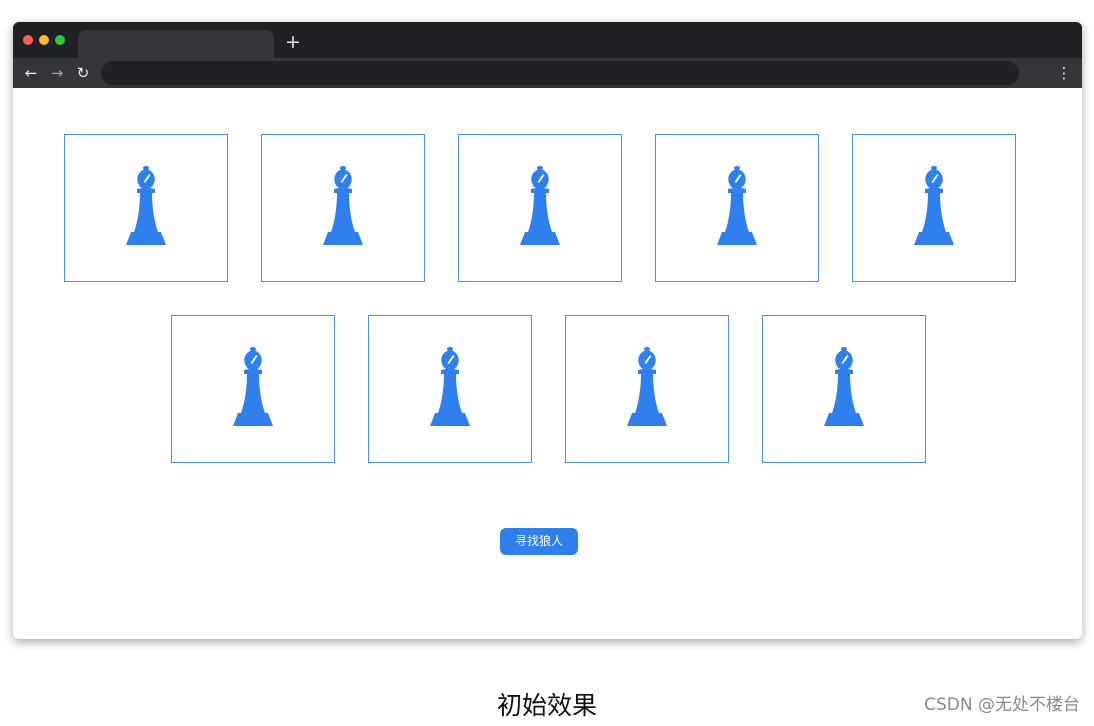  I want to click on close-window-button, so click(28, 40).